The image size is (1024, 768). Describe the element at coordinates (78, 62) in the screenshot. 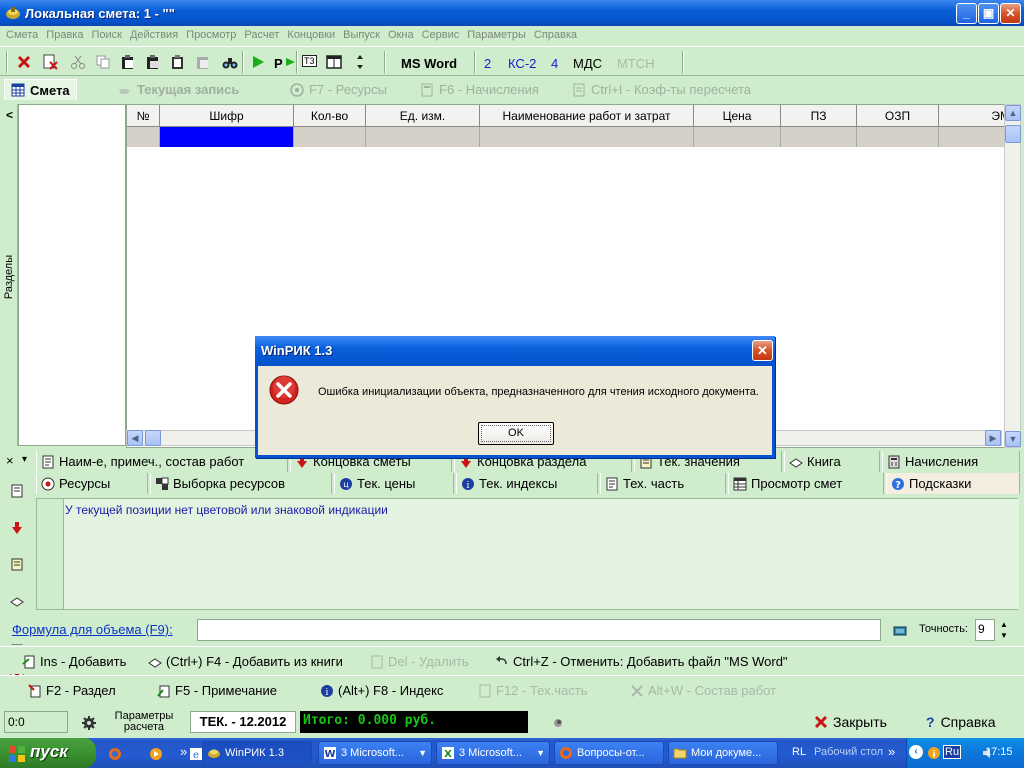

I see `cut-icon` at that location.